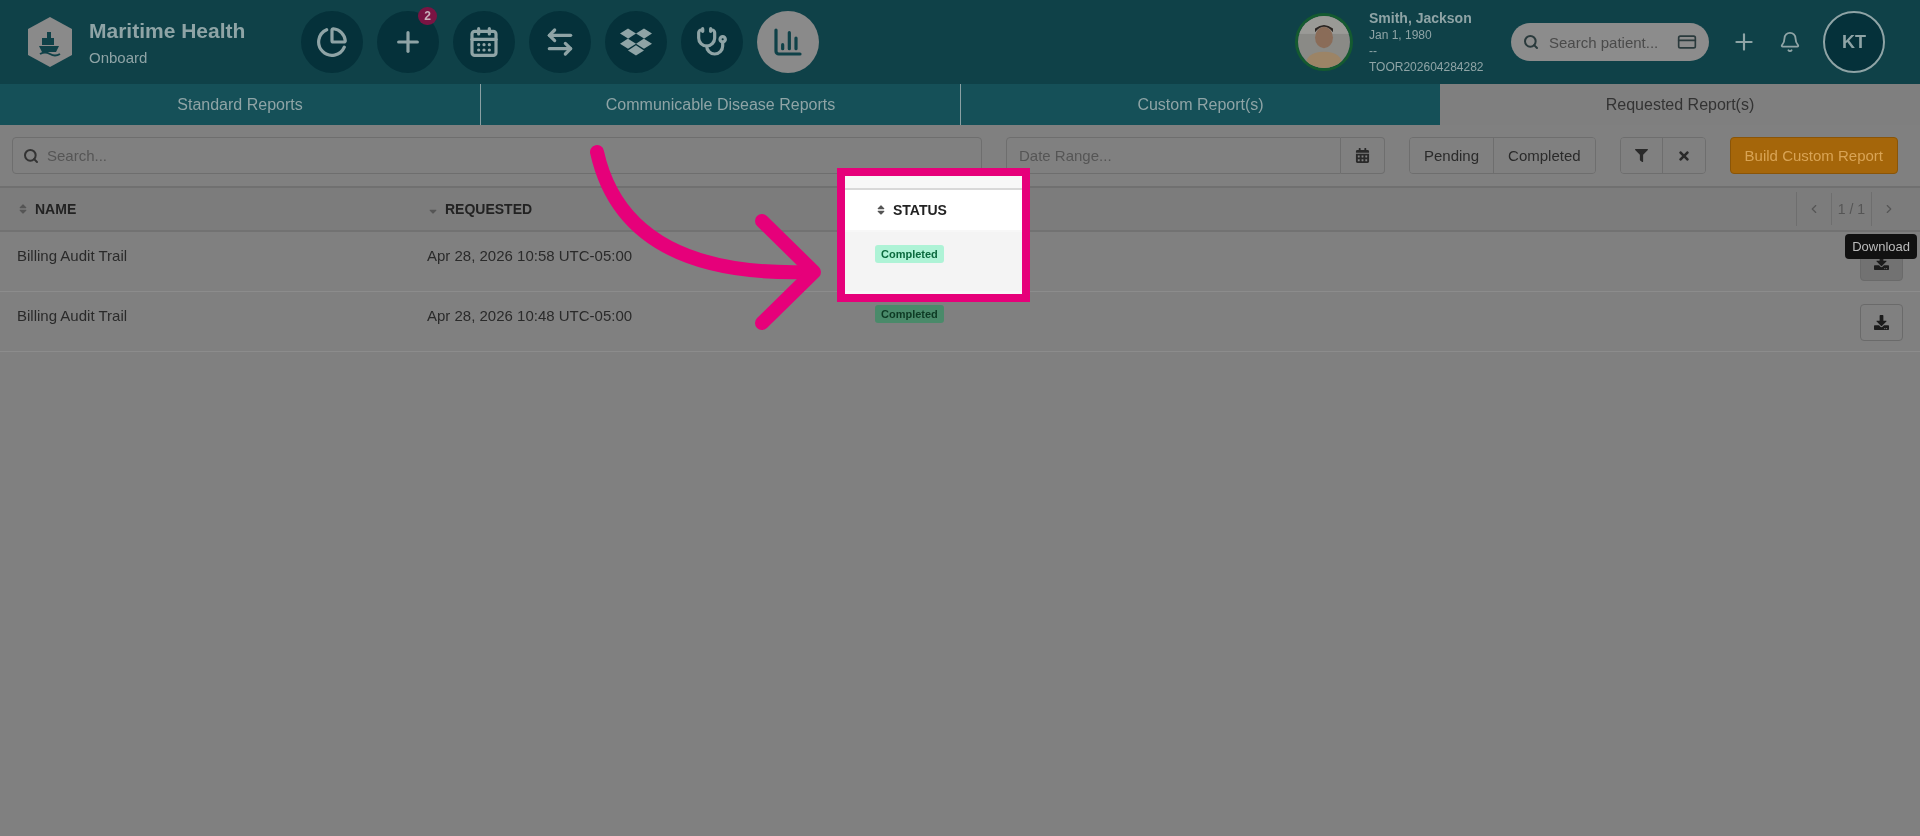 This screenshot has height=836, width=1920. Describe the element at coordinates (489, 209) in the screenshot. I see `column-header: REQUESTED` at that location.